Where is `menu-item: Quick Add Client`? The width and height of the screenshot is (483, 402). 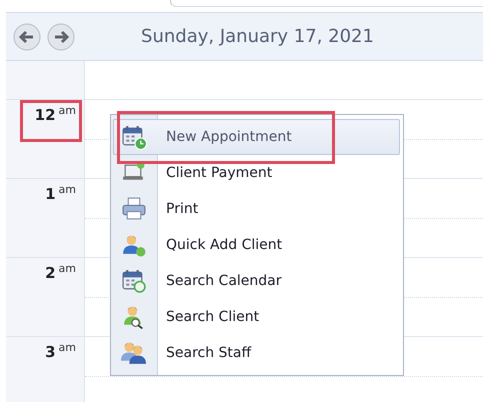
menu-item: Quick Add Client is located at coordinates (256, 245).